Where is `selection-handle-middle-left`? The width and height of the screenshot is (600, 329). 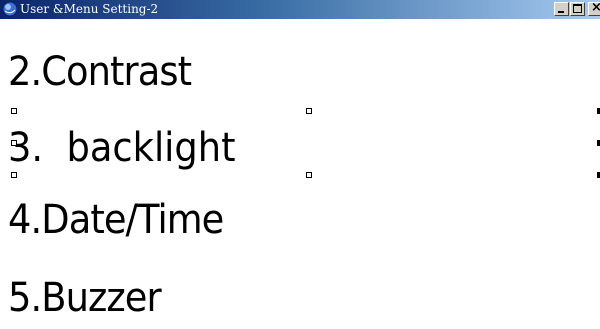
selection-handle-middle-left is located at coordinates (14, 143).